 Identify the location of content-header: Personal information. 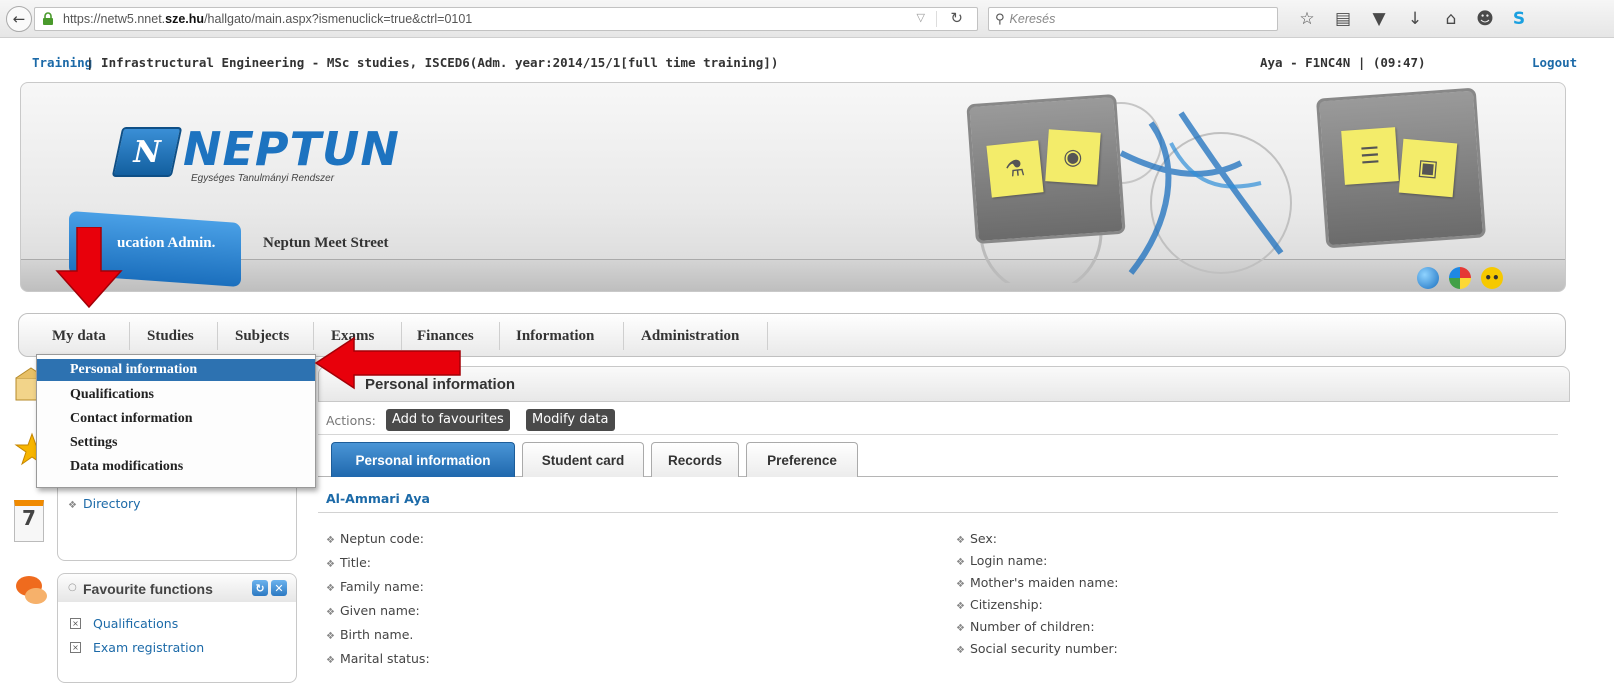
(944, 384).